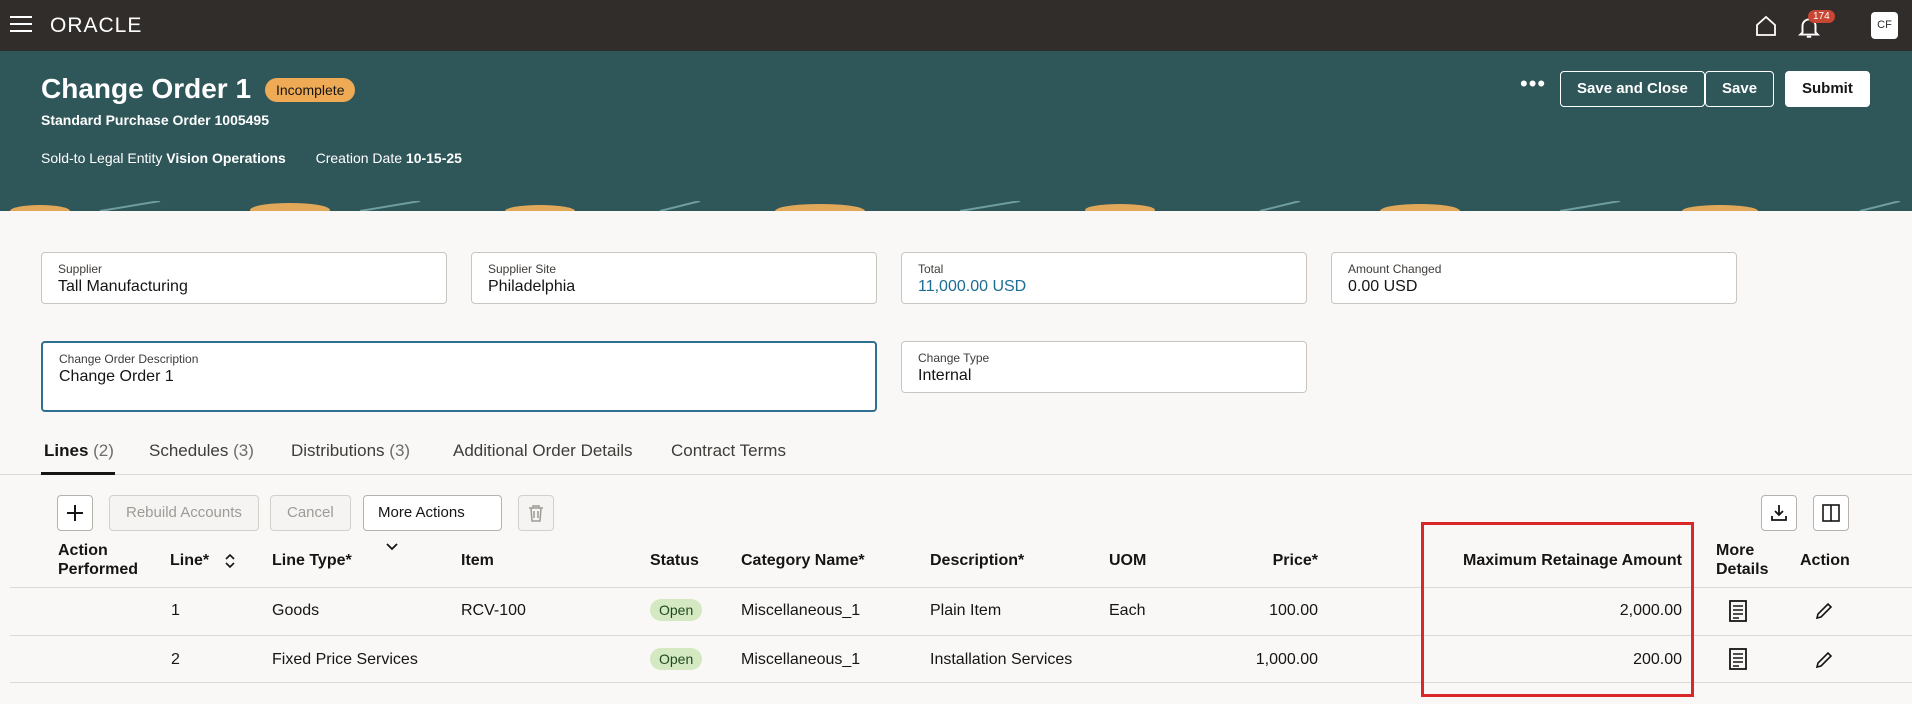  What do you see at coordinates (1533, 84) in the screenshot?
I see `more-options-icon: •••` at bounding box center [1533, 84].